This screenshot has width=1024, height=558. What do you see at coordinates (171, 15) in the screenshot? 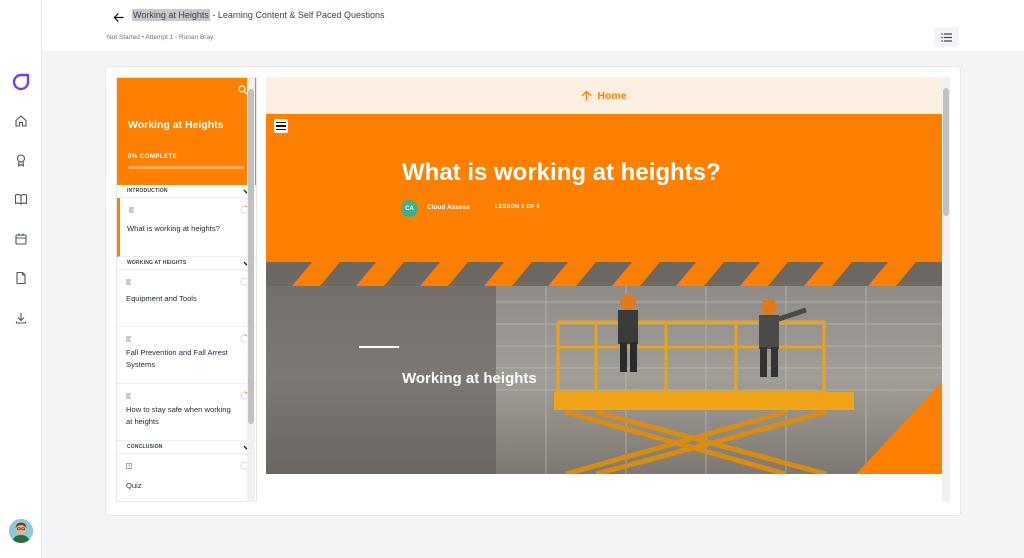
I see `page-title-highlight: Working at Heights` at bounding box center [171, 15].